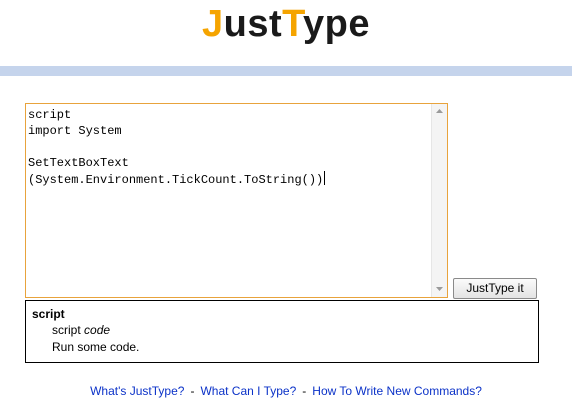 This screenshot has width=572, height=412. Describe the element at coordinates (66, 330) in the screenshot. I see `usage-command: script` at that location.